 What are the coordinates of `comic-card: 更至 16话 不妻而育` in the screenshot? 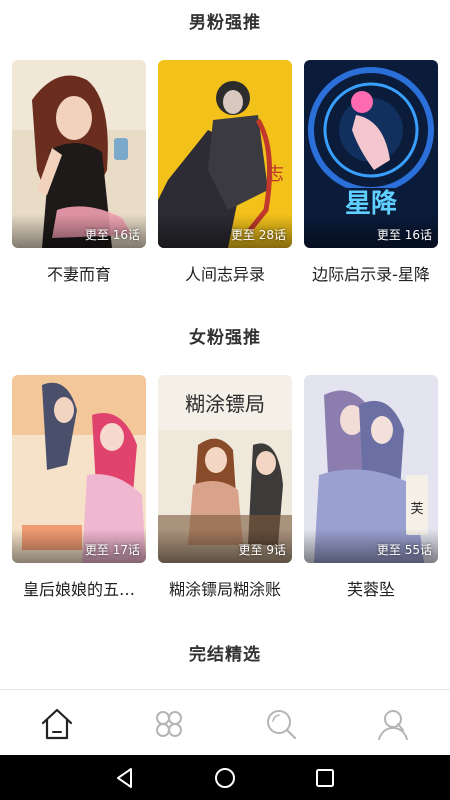 It's located at (79, 175).